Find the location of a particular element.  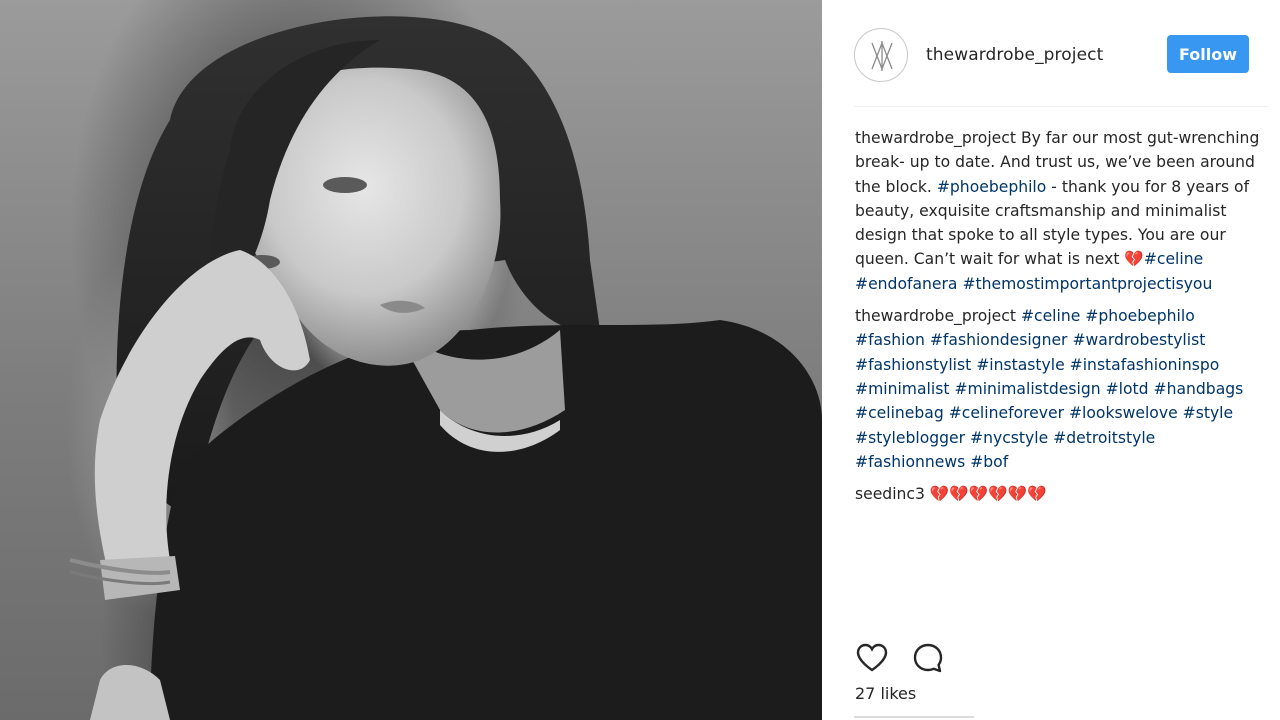

likes-count: 27 likes is located at coordinates (885, 693).